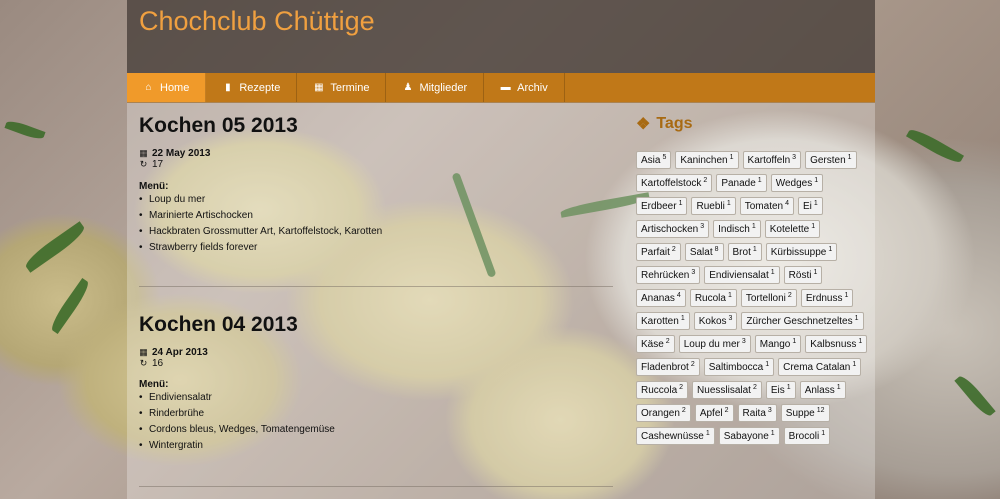  I want to click on nav-item-rezepte: ▮ Rezepte, so click(252, 87).